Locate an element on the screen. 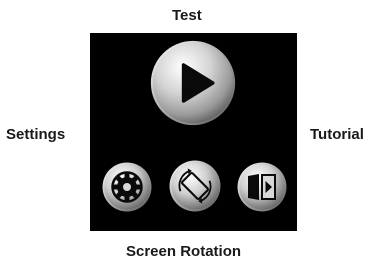  tutorial-button is located at coordinates (262, 187).